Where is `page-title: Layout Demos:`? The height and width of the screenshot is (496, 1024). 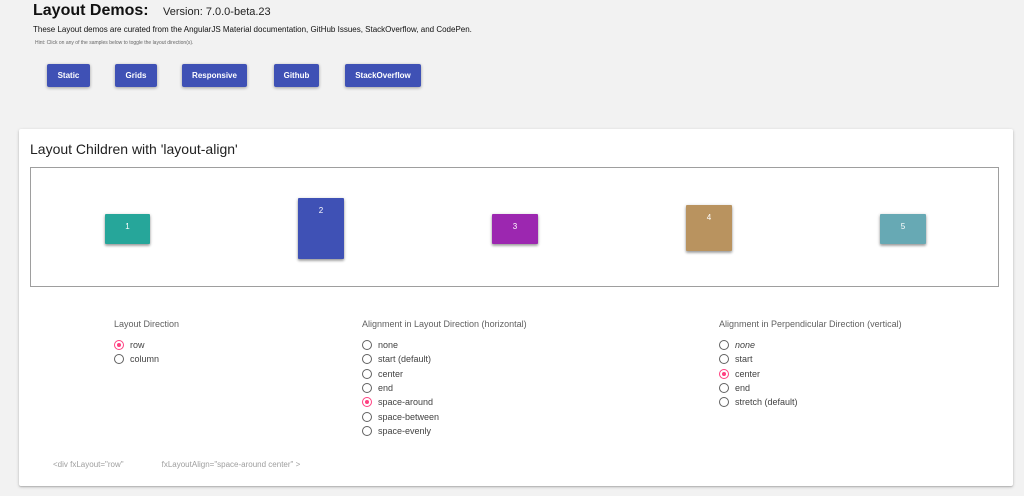
page-title: Layout Demos: is located at coordinates (91, 10).